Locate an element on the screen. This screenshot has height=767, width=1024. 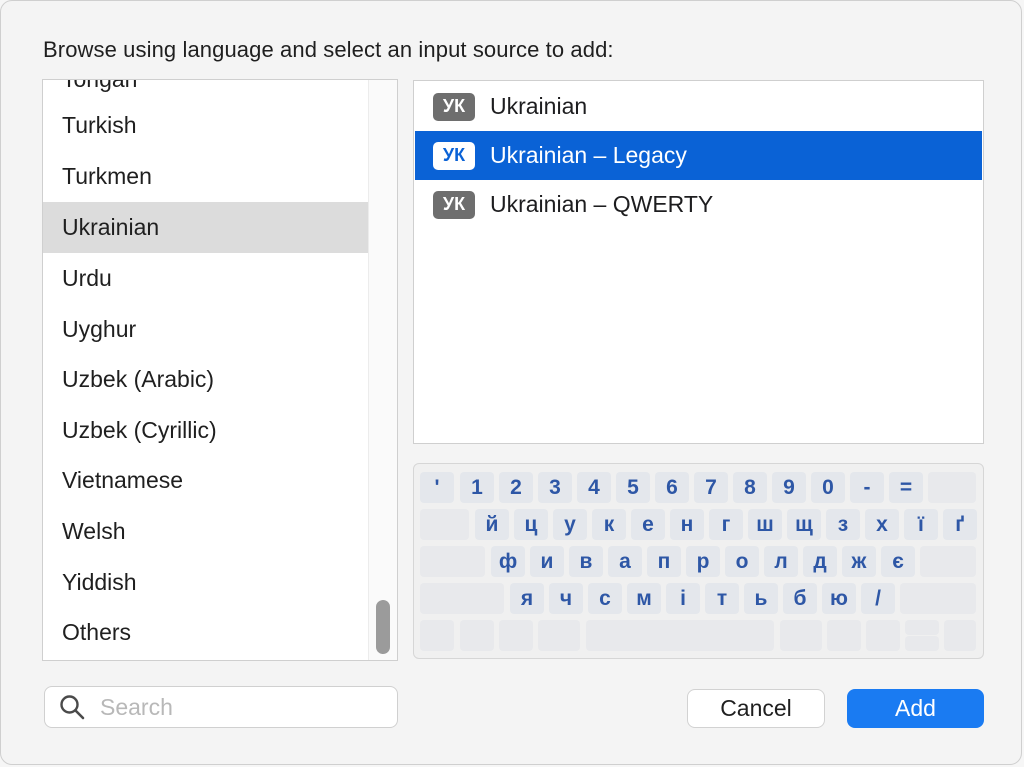
language-list-scrollbar is located at coordinates (382, 370).